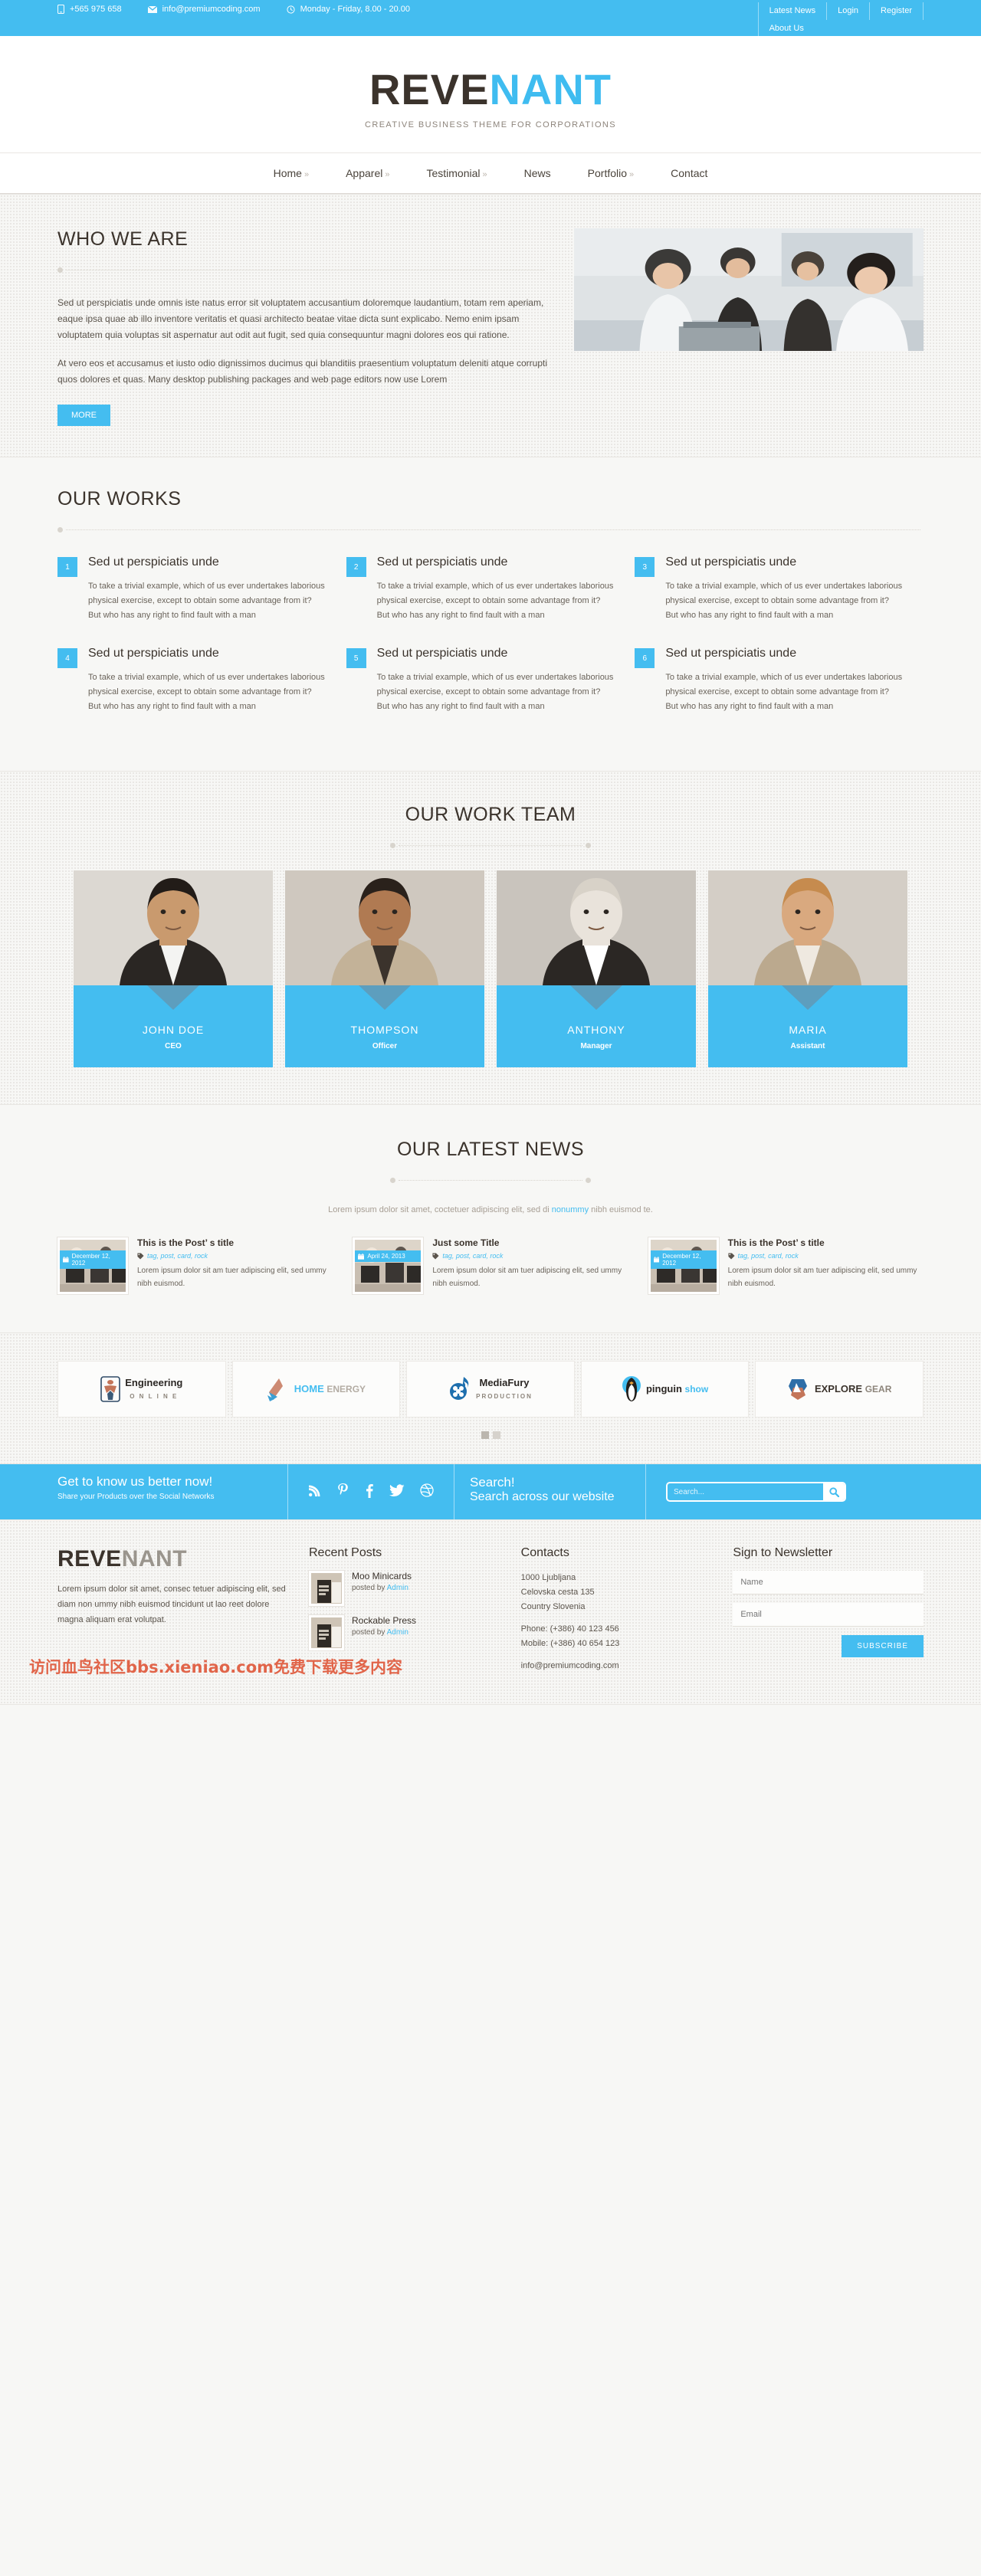 The width and height of the screenshot is (981, 2576). I want to click on pinterest-icon, so click(342, 1492).